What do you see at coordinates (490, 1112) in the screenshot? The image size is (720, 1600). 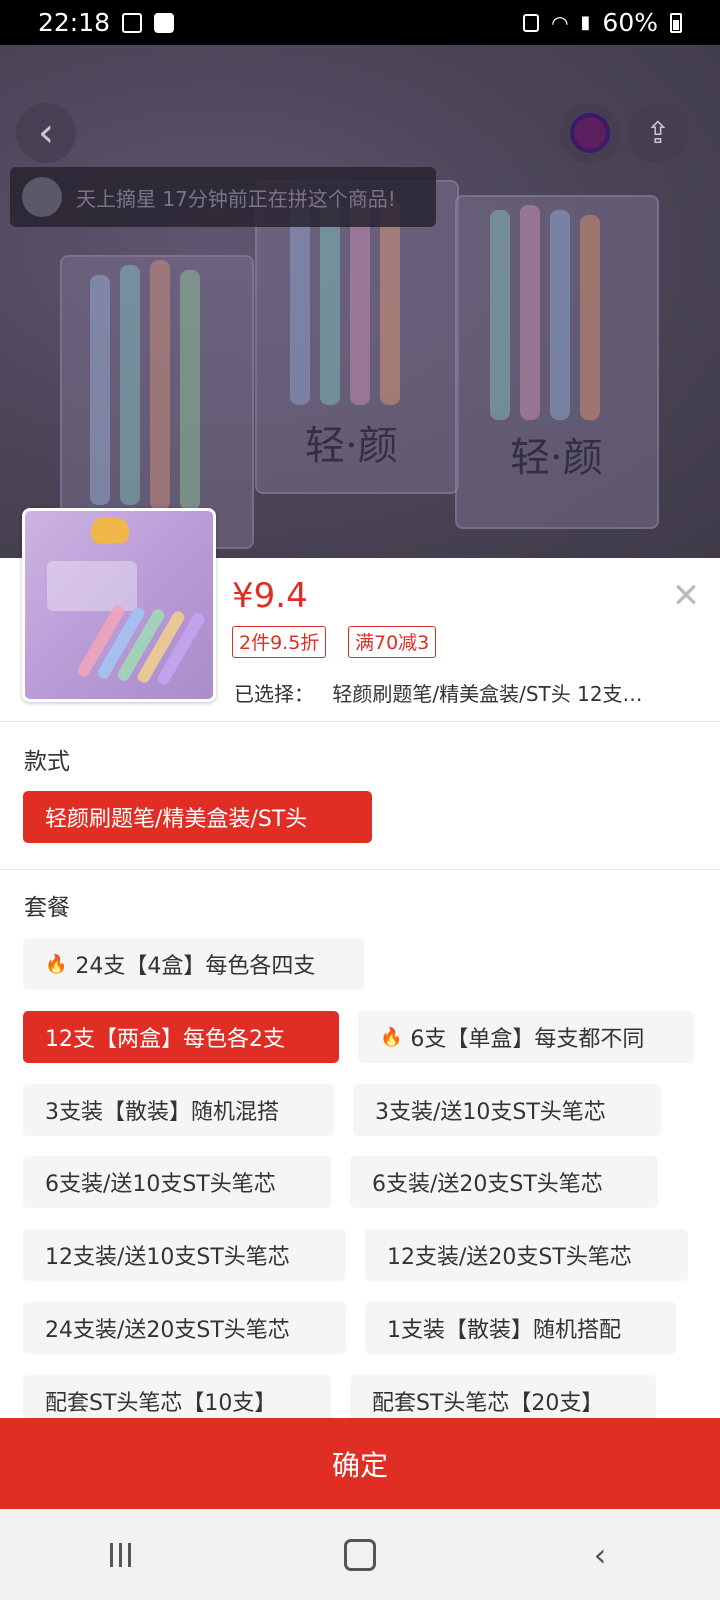 I see `package-option-label: 3支装/送10支ST头笔芯` at bounding box center [490, 1112].